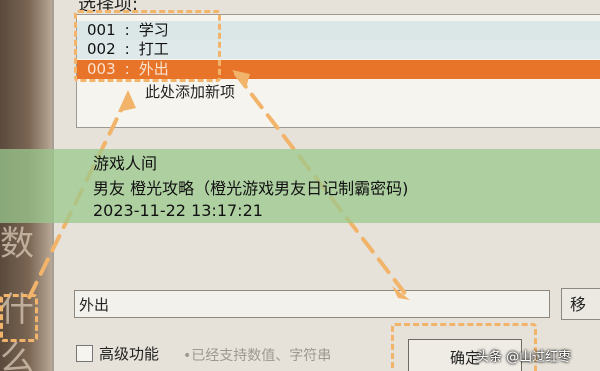  What do you see at coordinates (125, 163) in the screenshot?
I see `caption-title: 游戏人间` at bounding box center [125, 163].